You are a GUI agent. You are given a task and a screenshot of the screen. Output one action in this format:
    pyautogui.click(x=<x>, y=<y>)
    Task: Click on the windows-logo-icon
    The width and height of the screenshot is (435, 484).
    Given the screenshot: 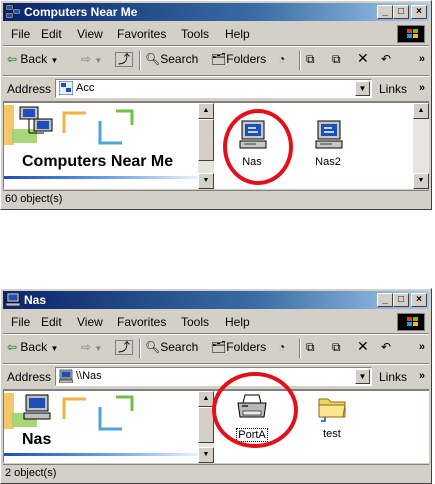 What is the action you would take?
    pyautogui.click(x=411, y=322)
    